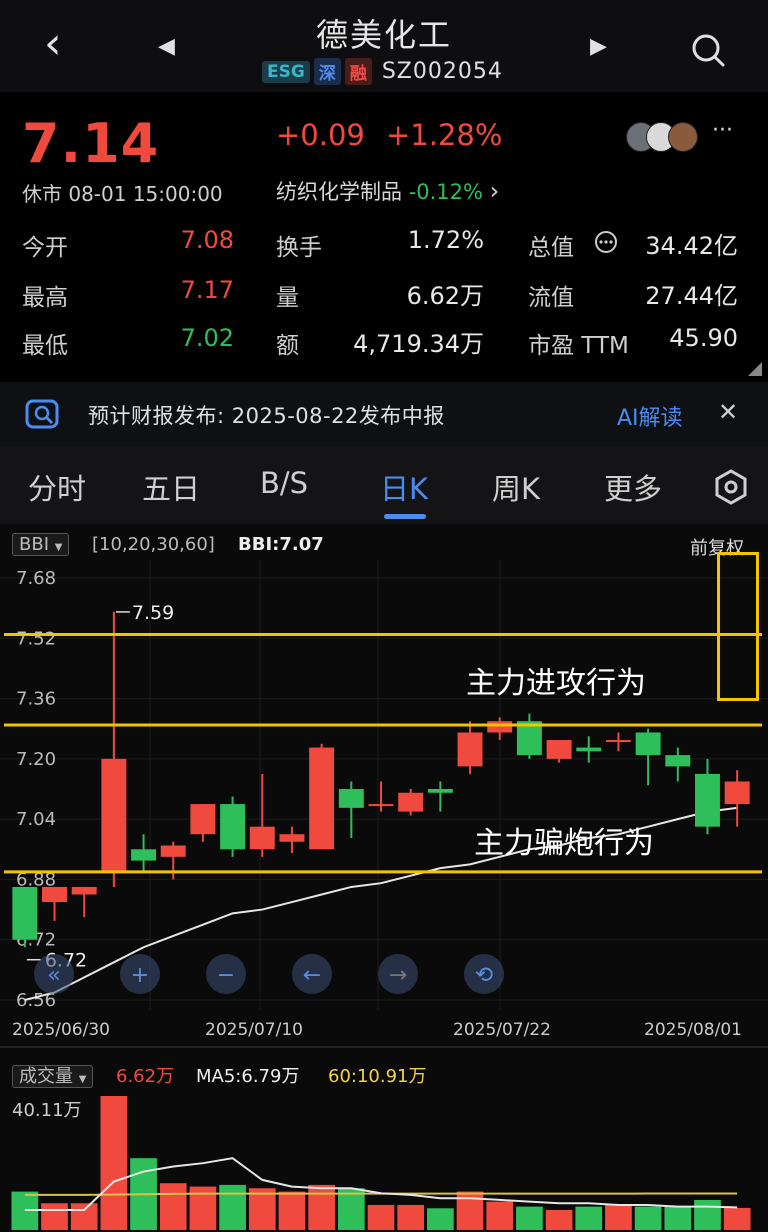 Image resolution: width=768 pixels, height=1232 pixels. What do you see at coordinates (494, 191) in the screenshot?
I see `chevron-right-icon: ›` at bounding box center [494, 191].